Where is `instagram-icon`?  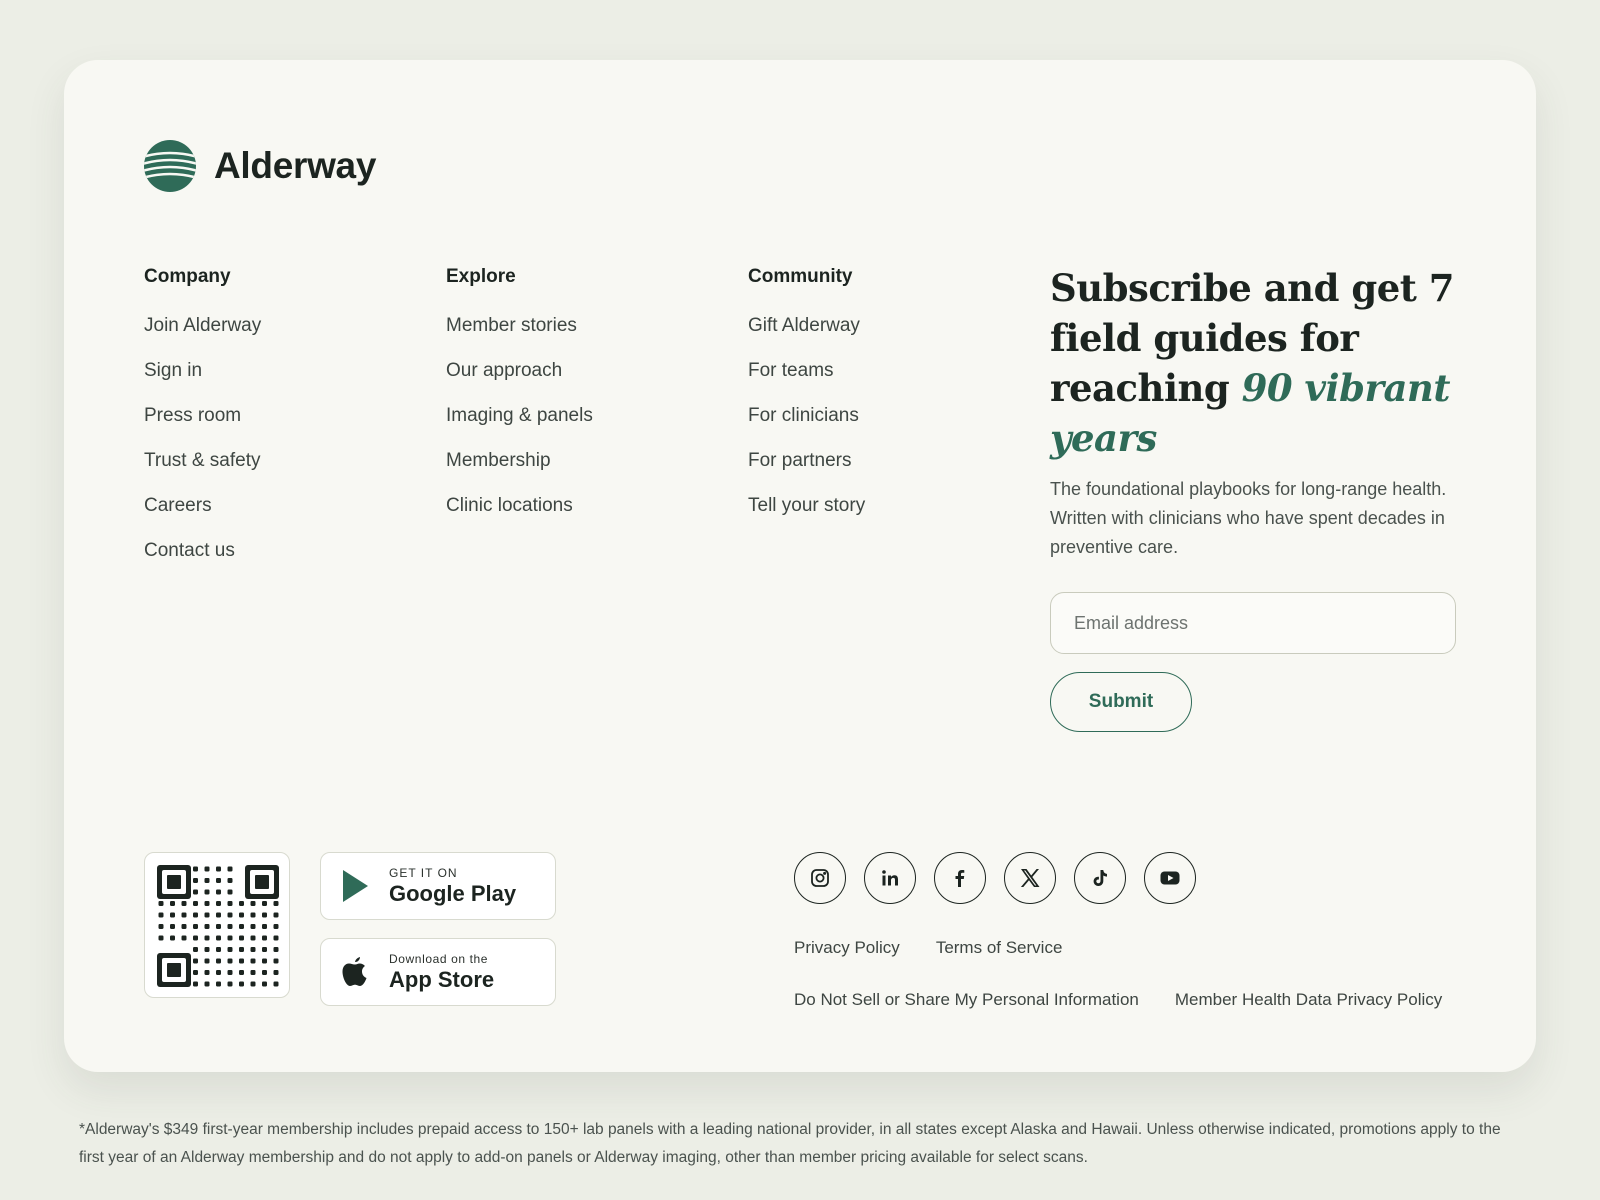 instagram-icon is located at coordinates (820, 878).